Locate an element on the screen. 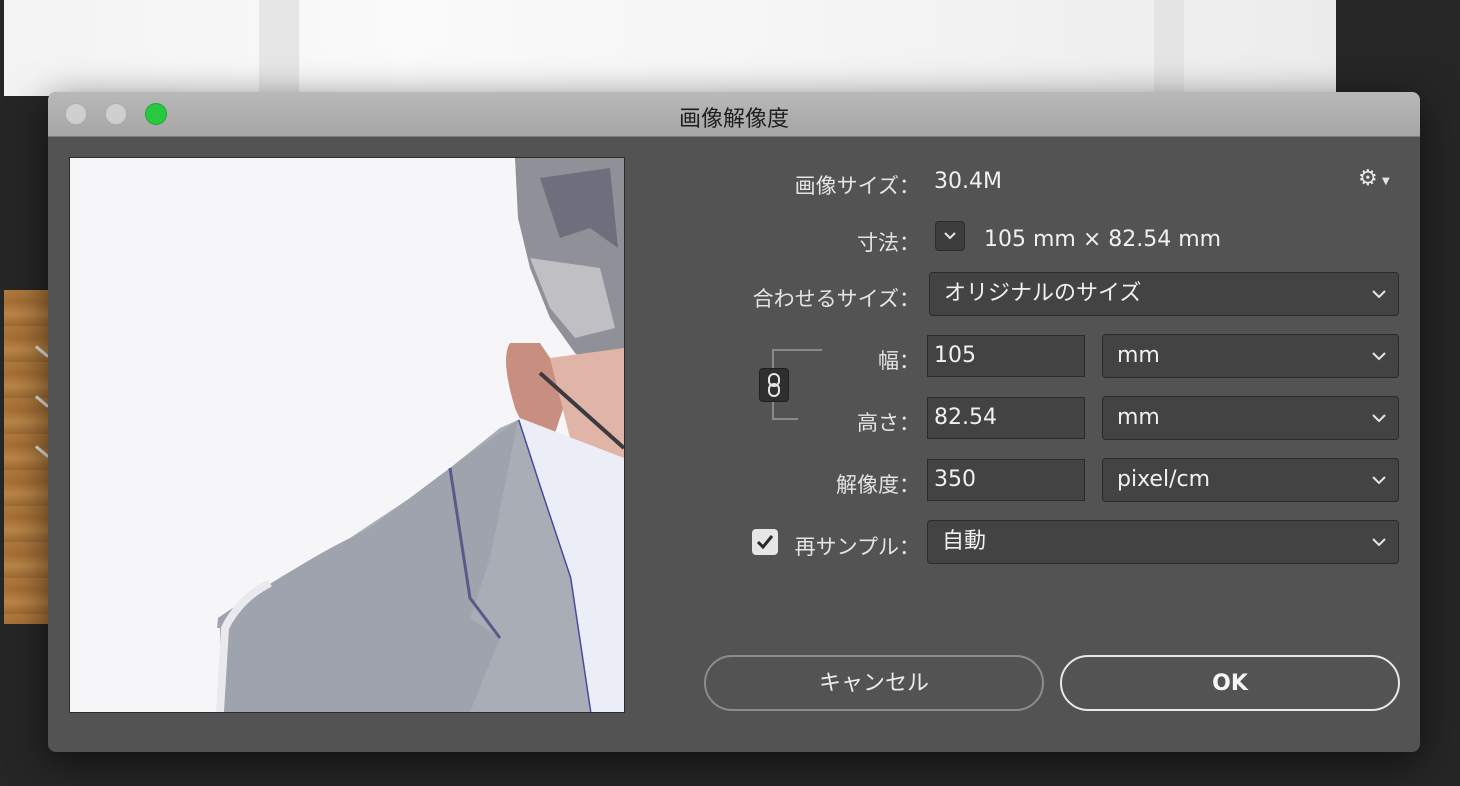  fit-to-label: 合わせるサイズ： is located at coordinates (836, 299).